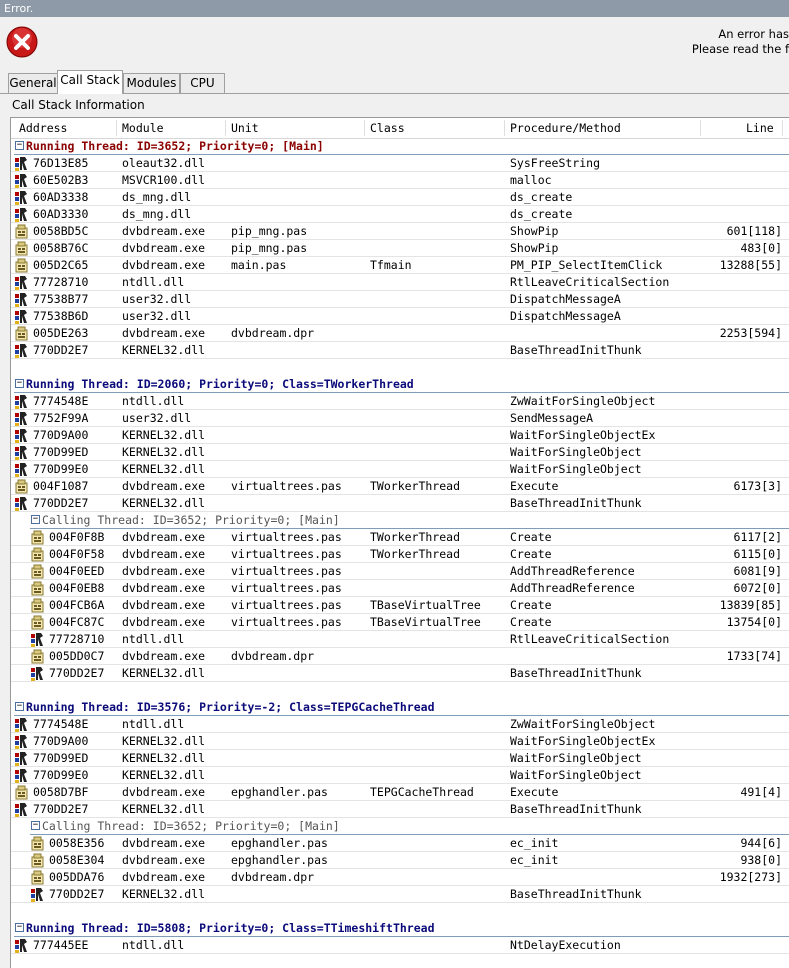  Describe the element at coordinates (750, 877) in the screenshot. I see `frame-line: 1932[273]` at that location.